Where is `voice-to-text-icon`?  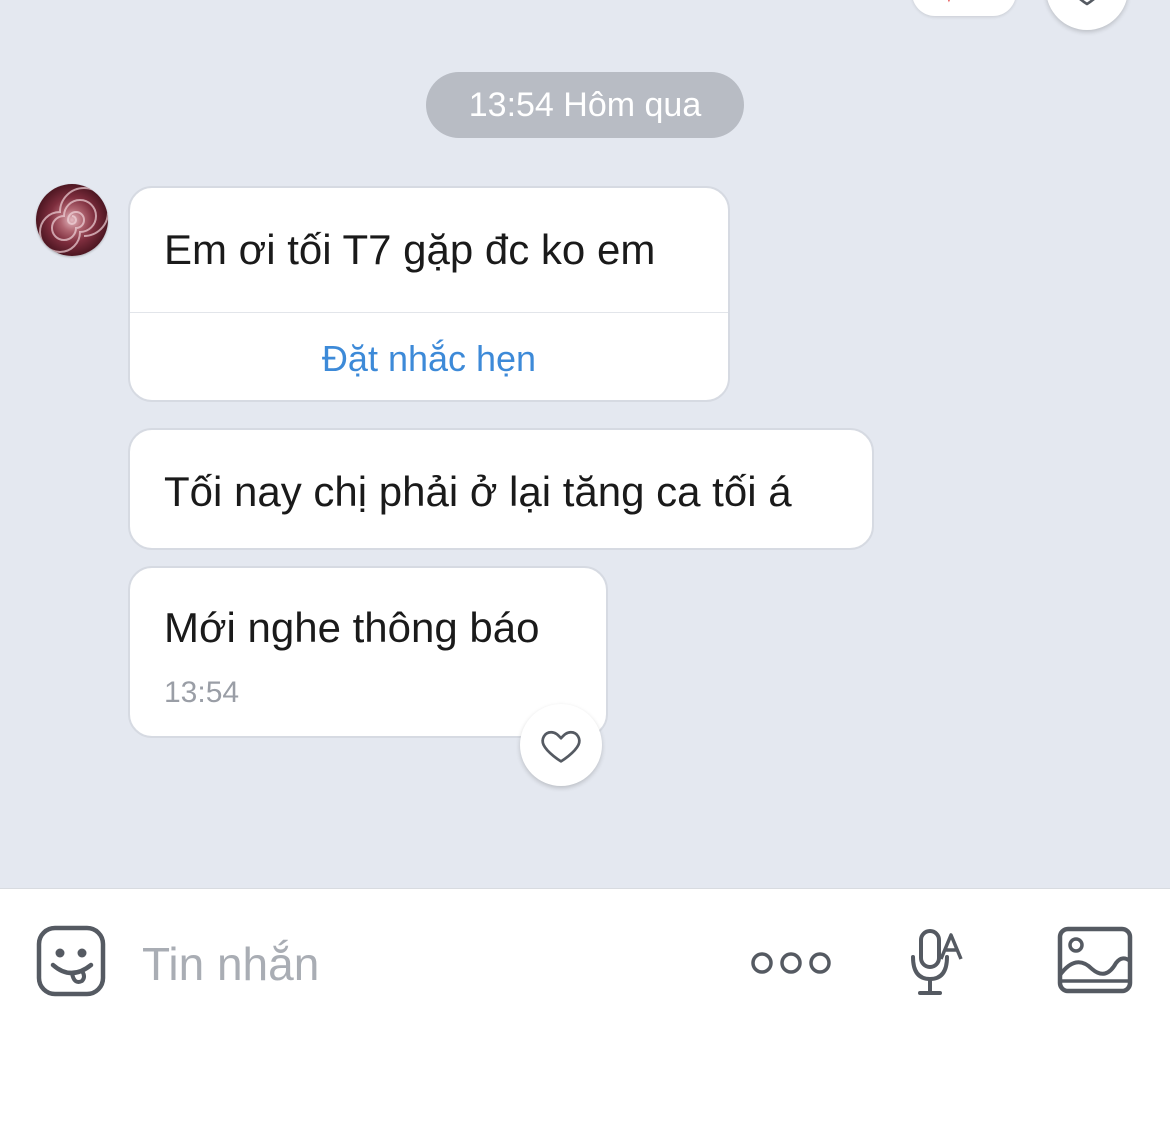 voice-to-text-icon is located at coordinates (937, 962).